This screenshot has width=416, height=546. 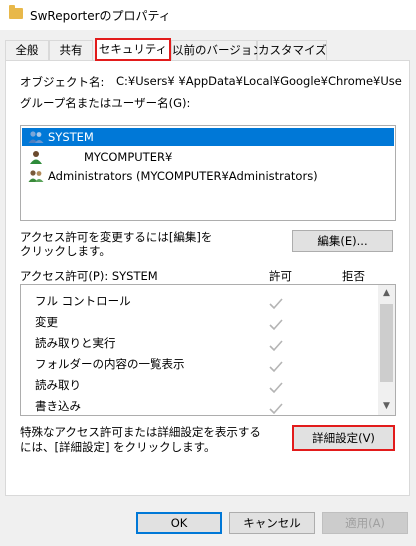 I want to click on cancel-button: キャンセル, so click(x=272, y=523).